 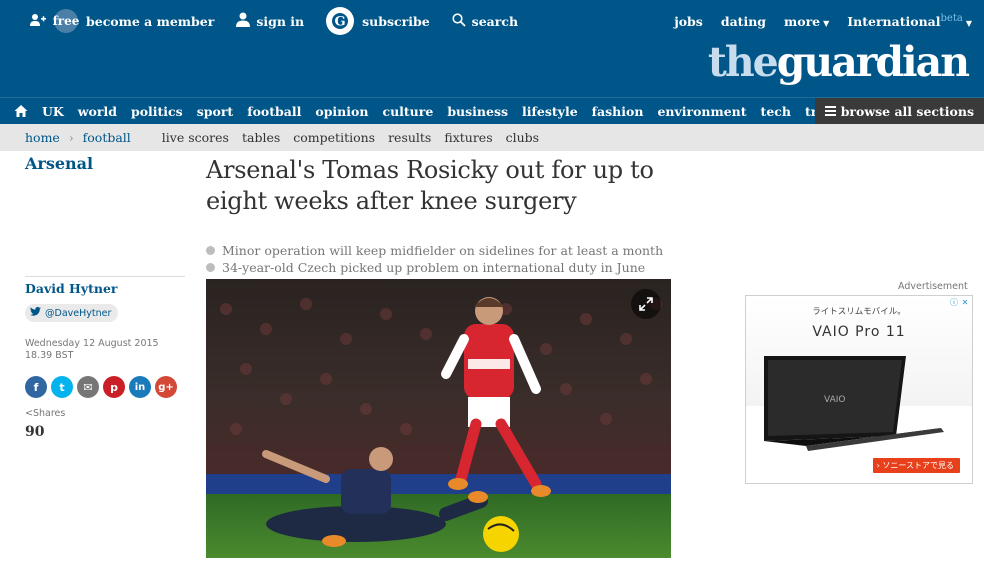 I want to click on browse-all-sections-button: browse all sections, so click(x=899, y=111).